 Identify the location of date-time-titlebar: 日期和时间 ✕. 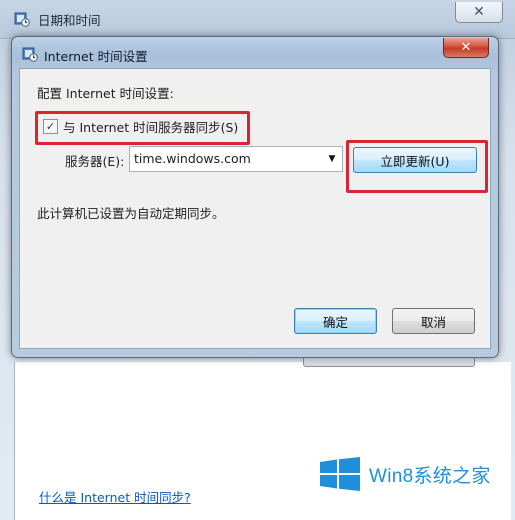
(257, 19).